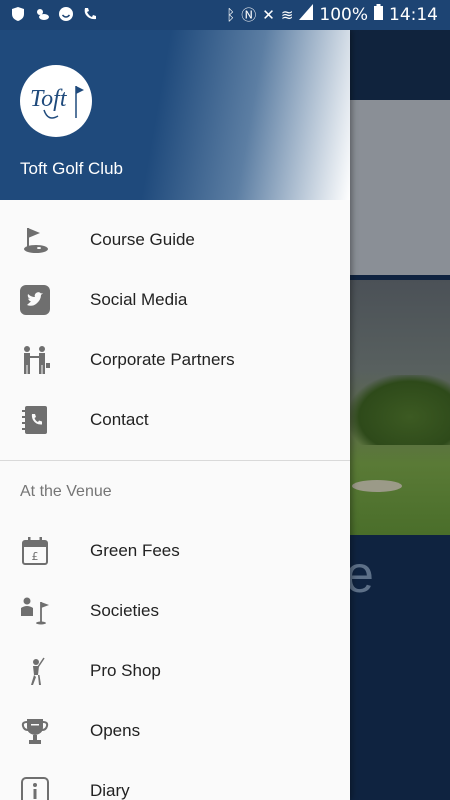  I want to click on menu-item-social-media: Social Media, so click(175, 300).